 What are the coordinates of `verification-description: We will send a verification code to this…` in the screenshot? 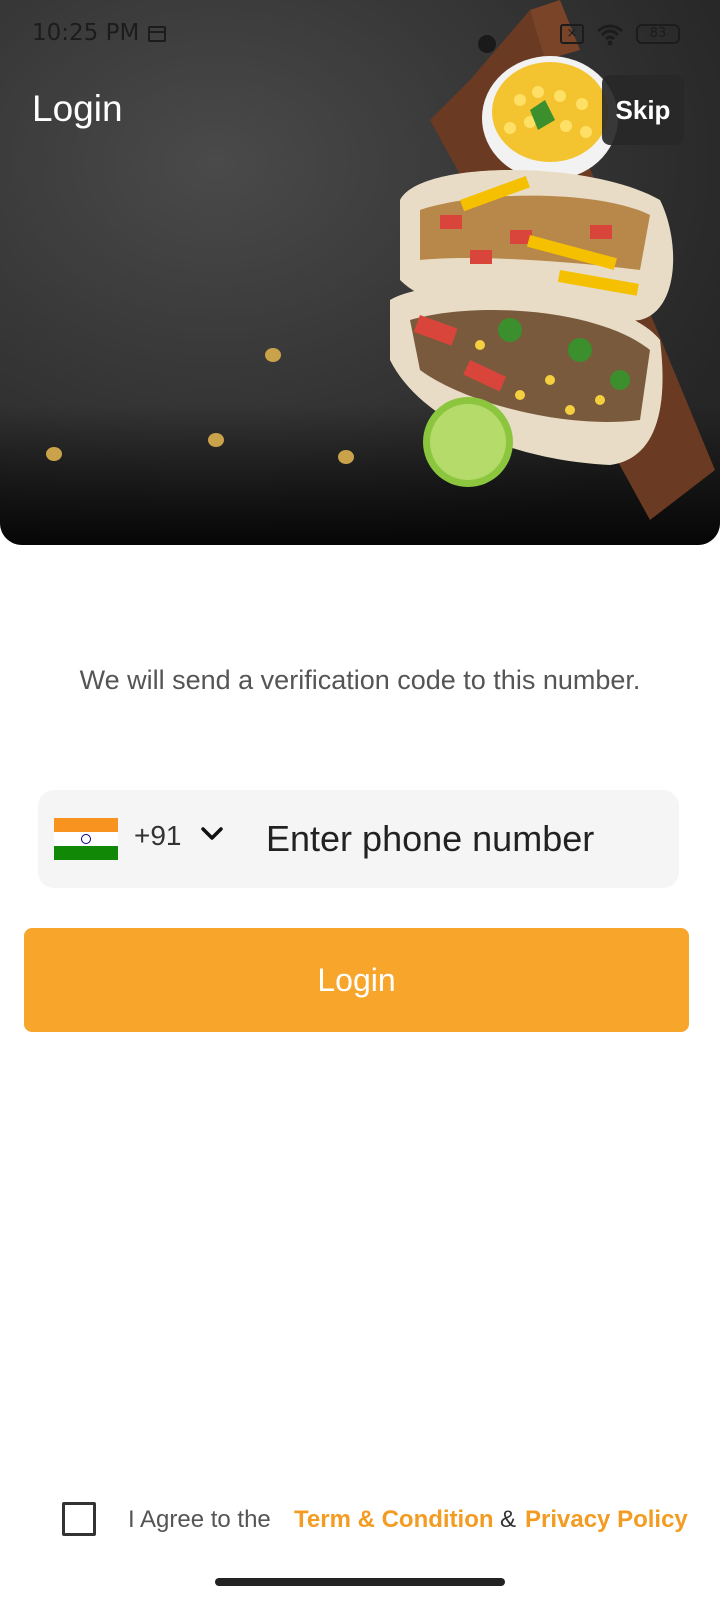 It's located at (360, 680).